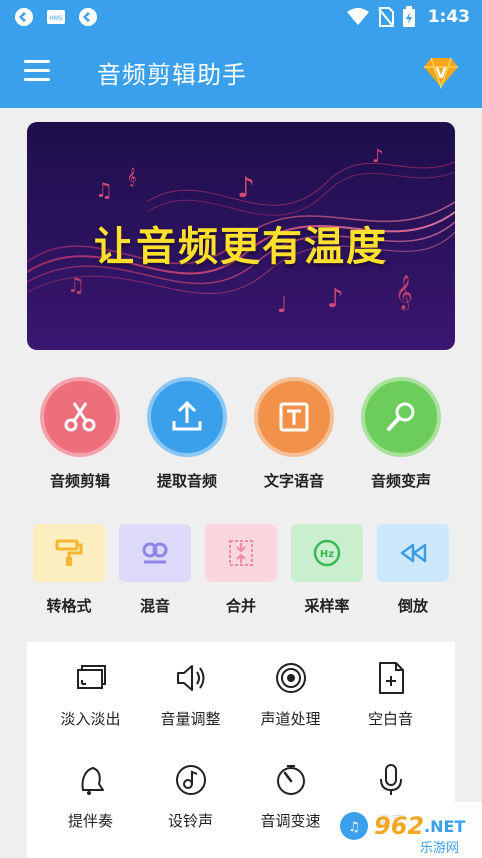 The image size is (482, 858). What do you see at coordinates (290, 796) in the screenshot?
I see `pitch-speed-button: 音调变速` at bounding box center [290, 796].